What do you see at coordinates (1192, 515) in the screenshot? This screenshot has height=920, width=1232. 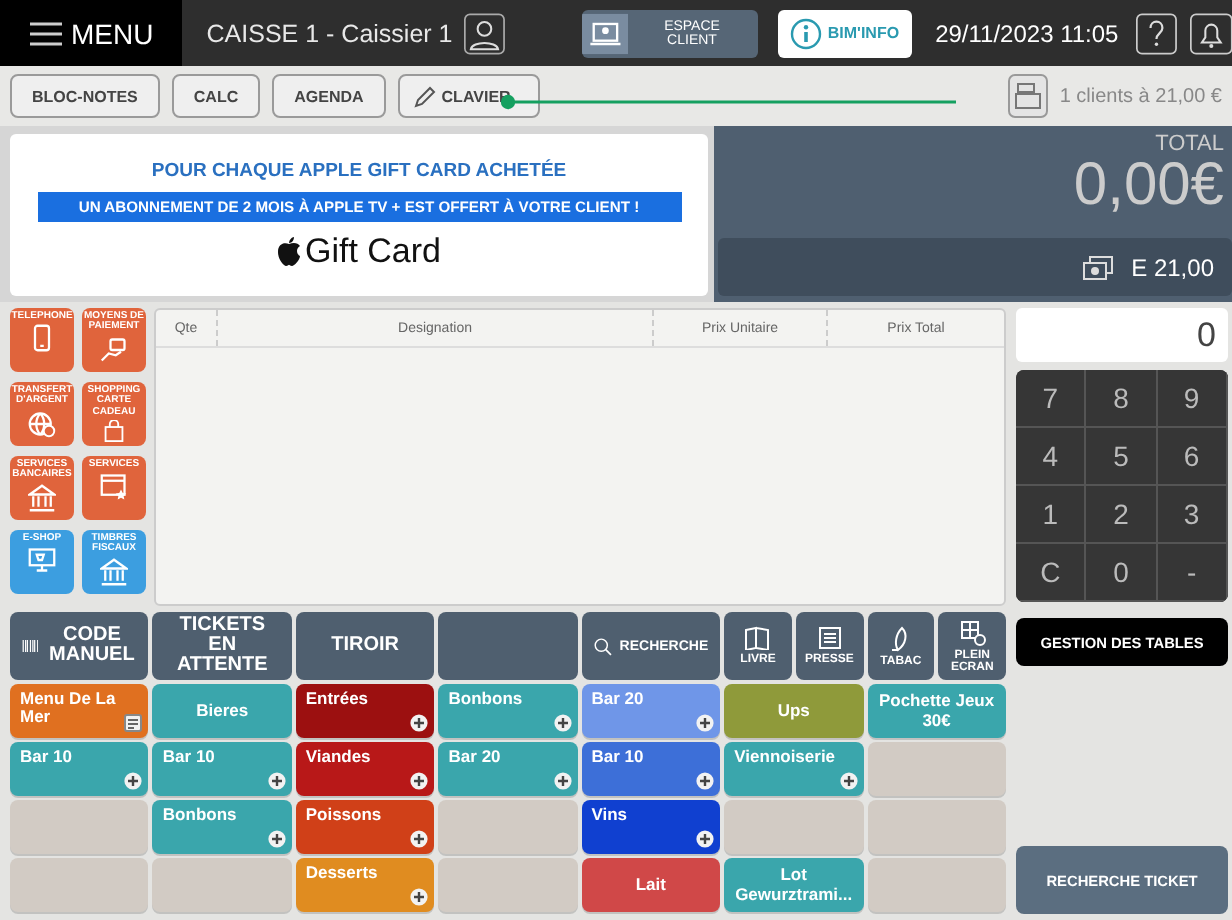 I see `keypad-key: 3` at bounding box center [1192, 515].